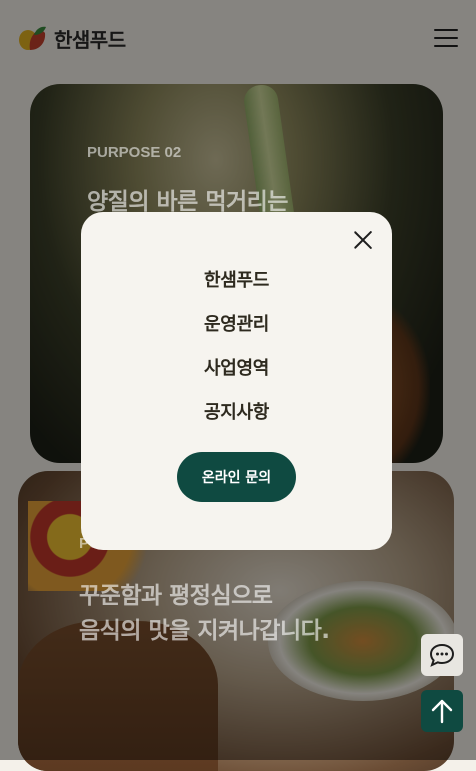 Image resolution: width=476 pixels, height=771 pixels. I want to click on online-inquiry-button: 온라인 문의, so click(236, 477).